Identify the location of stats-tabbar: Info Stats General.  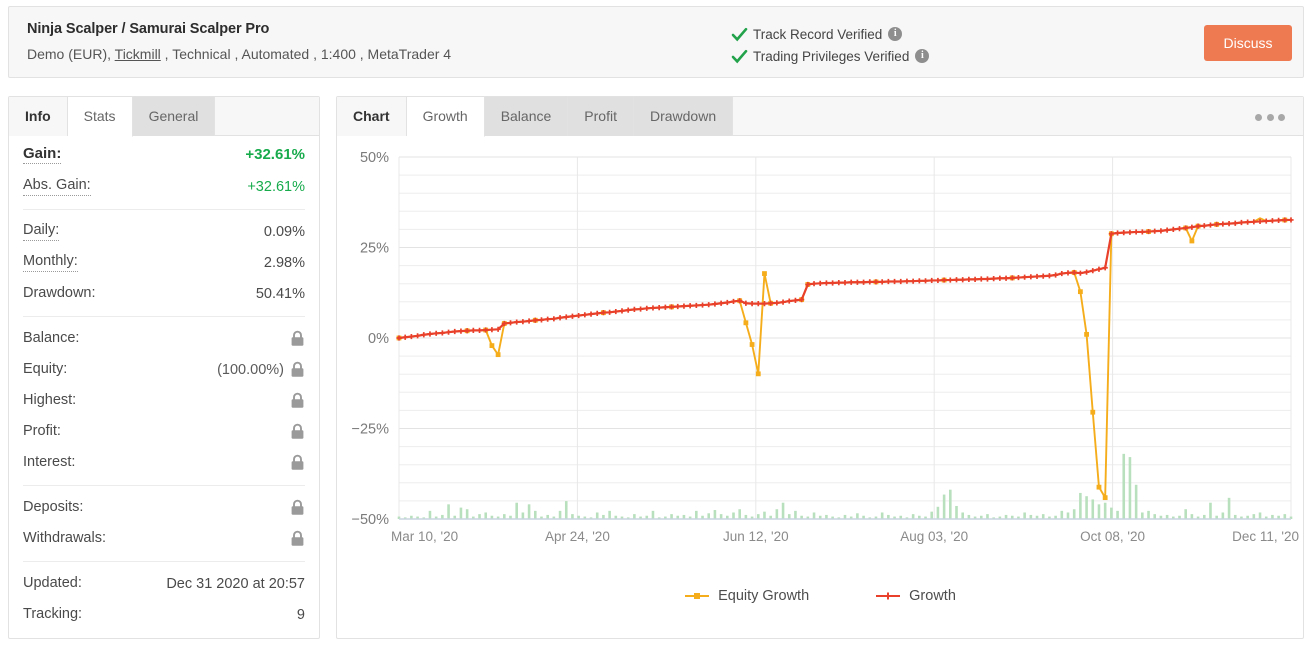
(164, 117).